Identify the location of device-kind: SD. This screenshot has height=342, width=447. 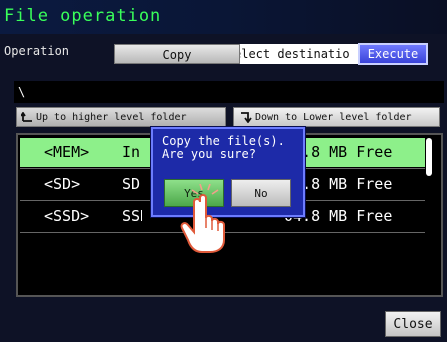
(131, 184).